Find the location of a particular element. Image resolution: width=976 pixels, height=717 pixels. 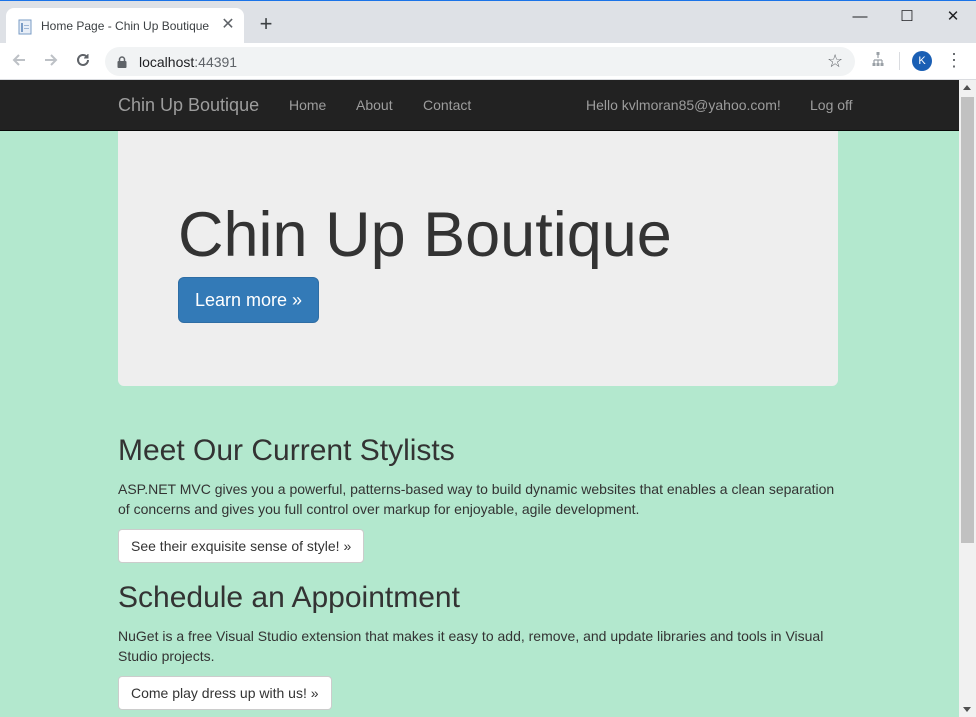

nav-link-home: Home is located at coordinates (307, 105).